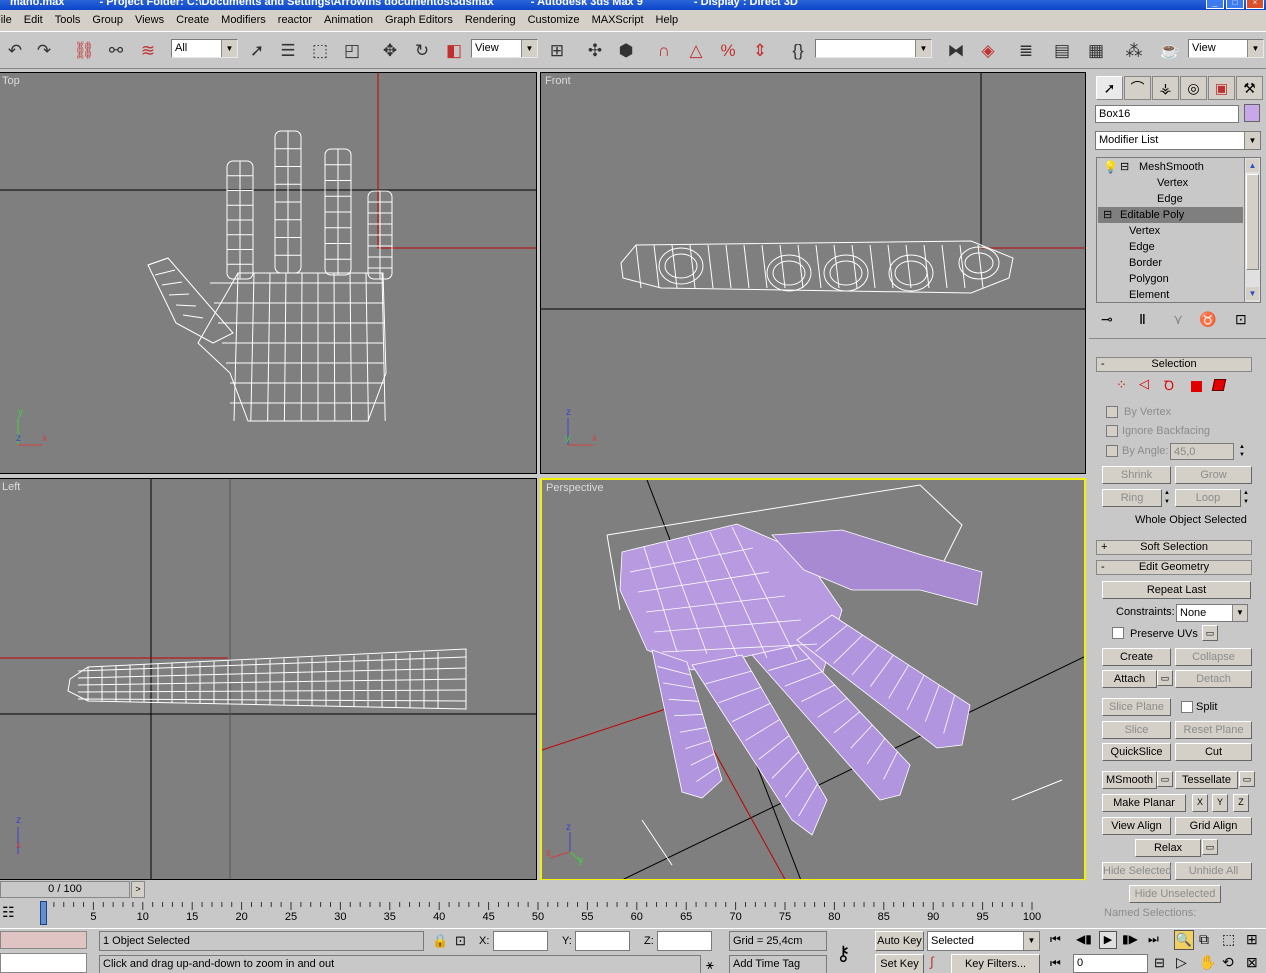 This screenshot has width=1266, height=973. I want to click on current-frame-marker, so click(43, 913).